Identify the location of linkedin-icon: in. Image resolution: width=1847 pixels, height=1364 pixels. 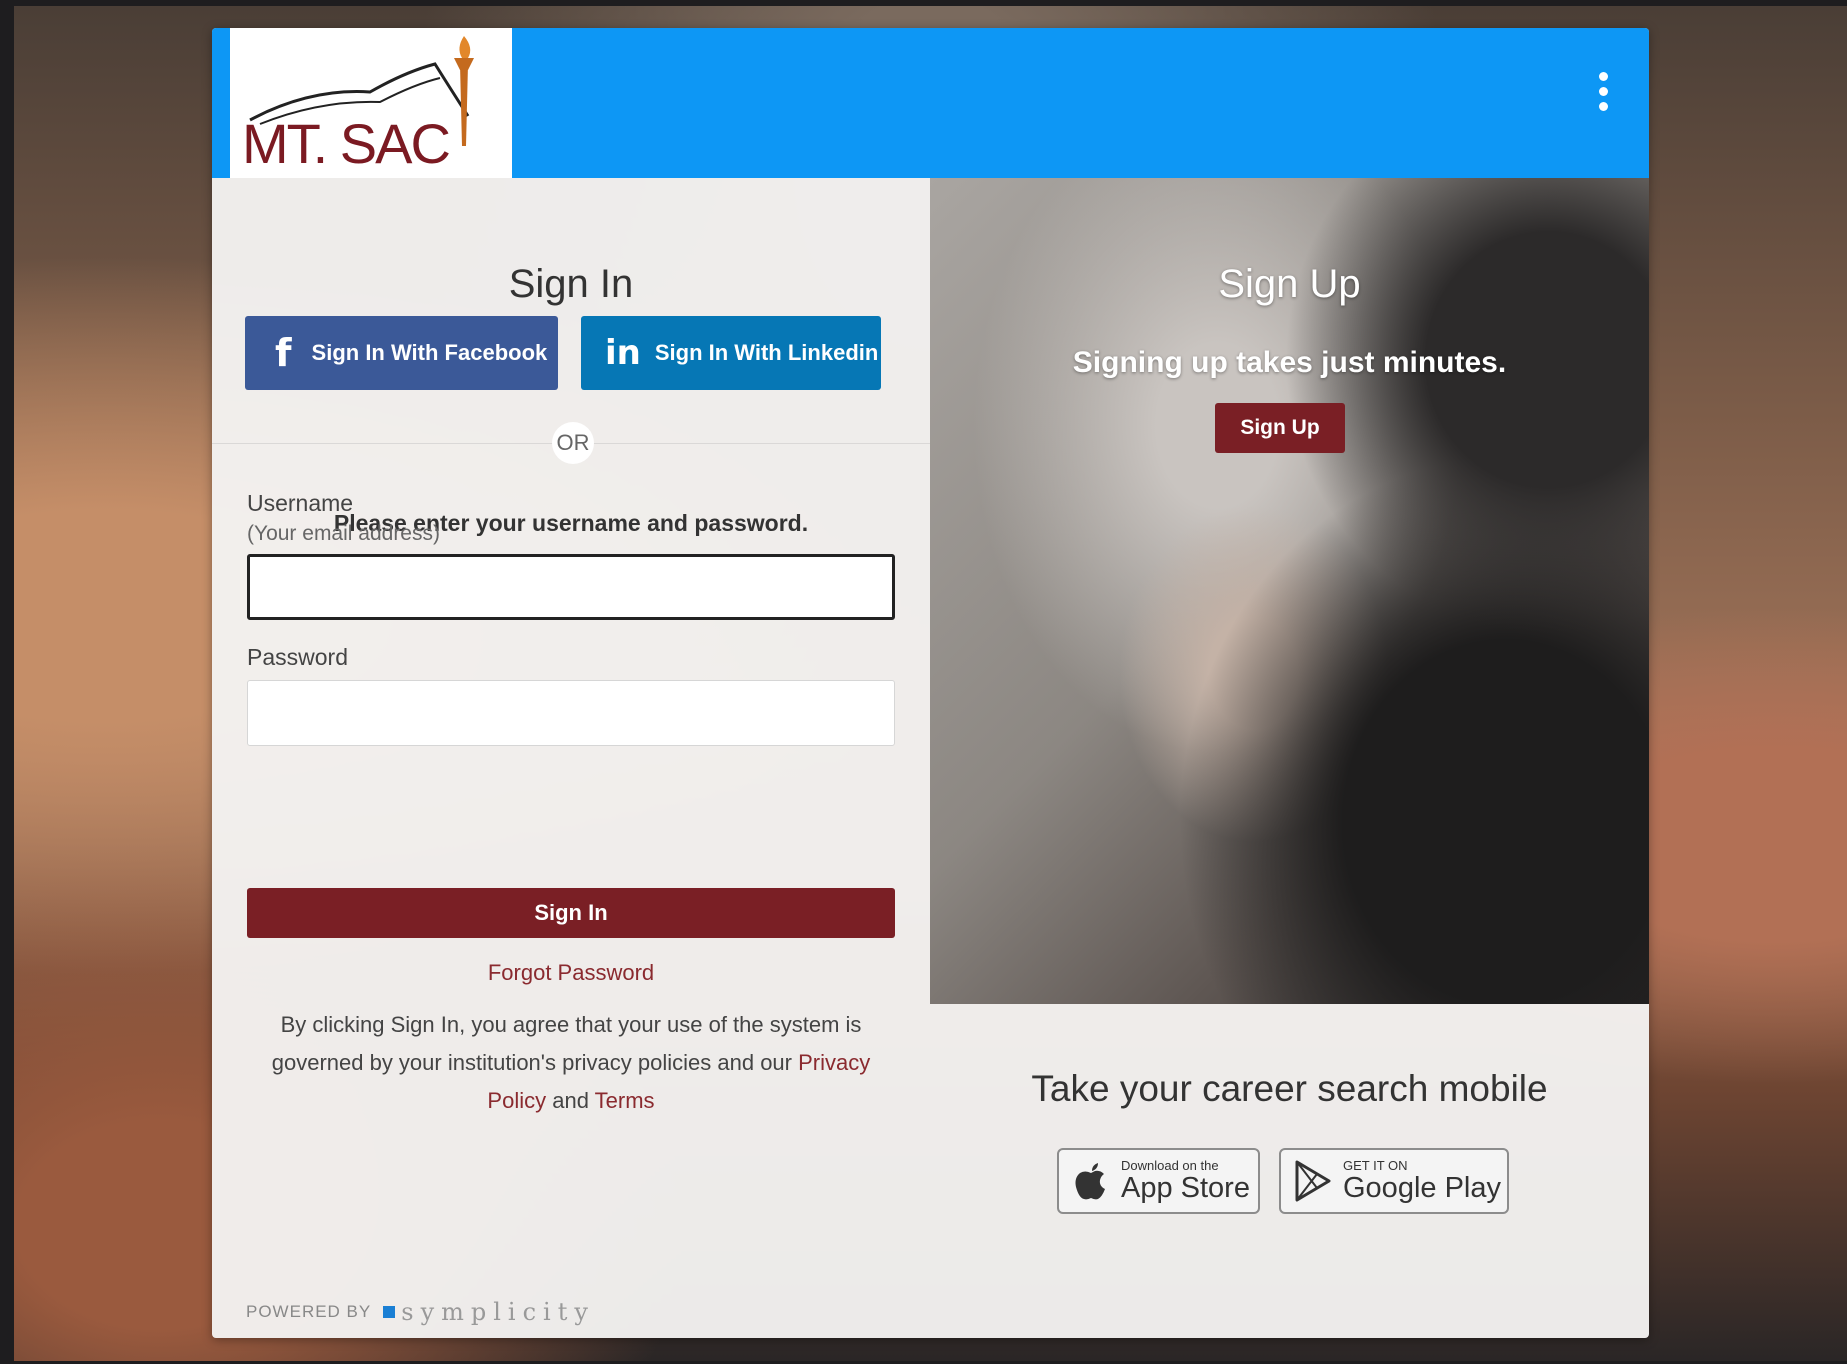
(623, 353).